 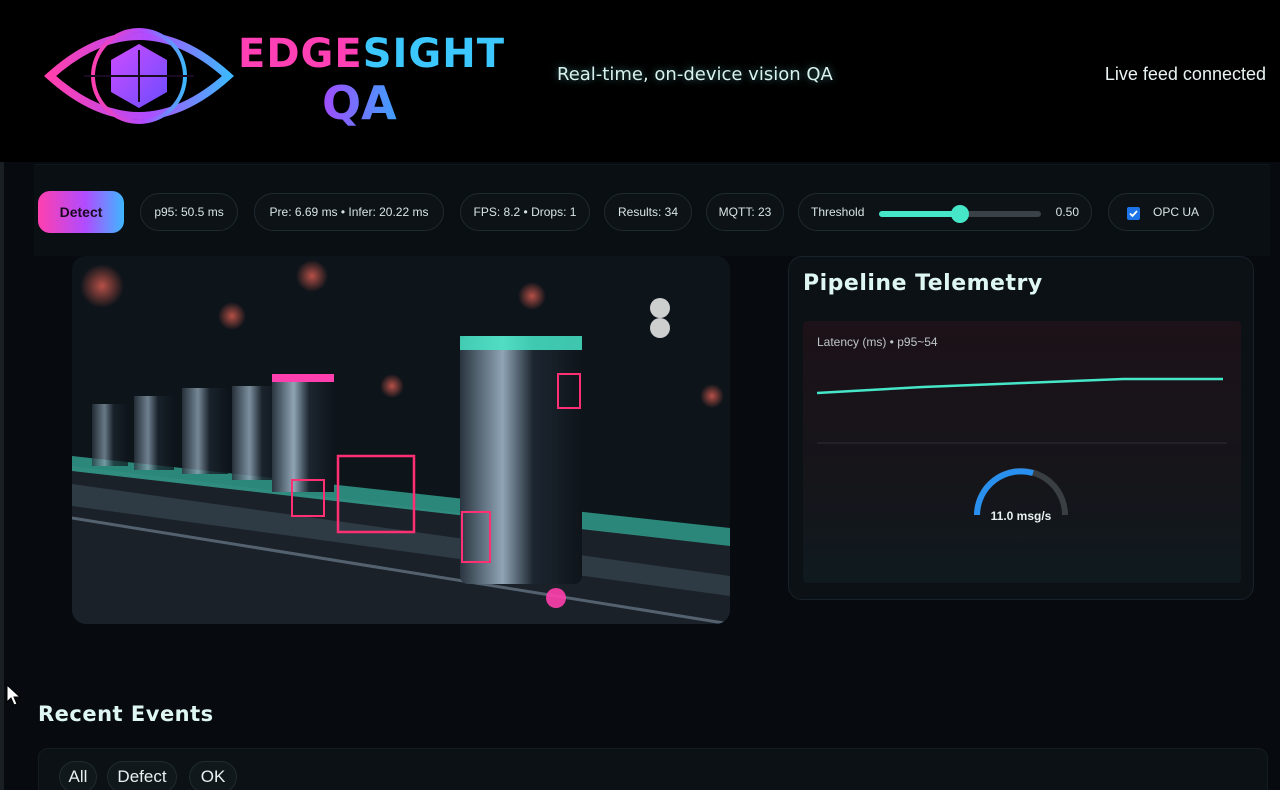 I want to click on filter-ok: OK, so click(x=213, y=775).